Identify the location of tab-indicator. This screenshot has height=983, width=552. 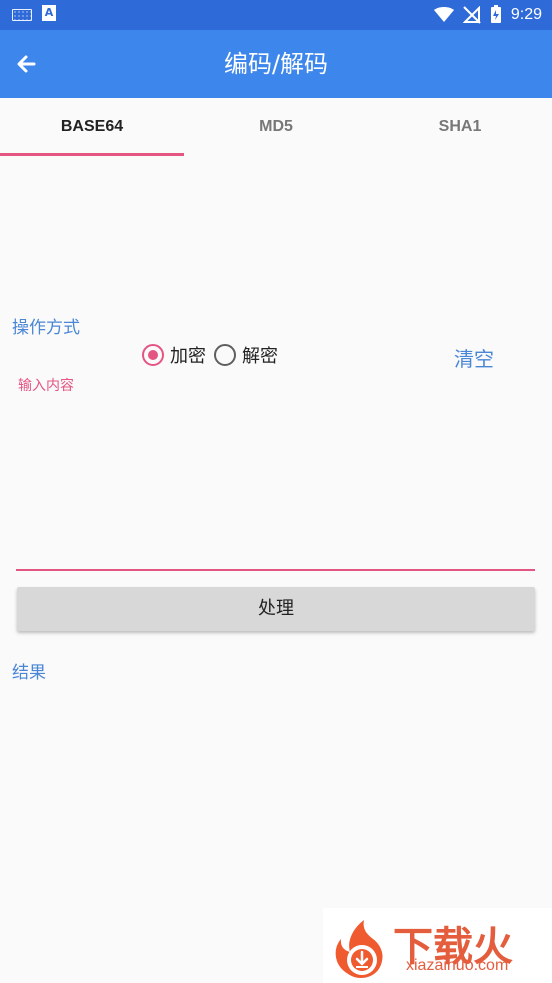
(92, 154).